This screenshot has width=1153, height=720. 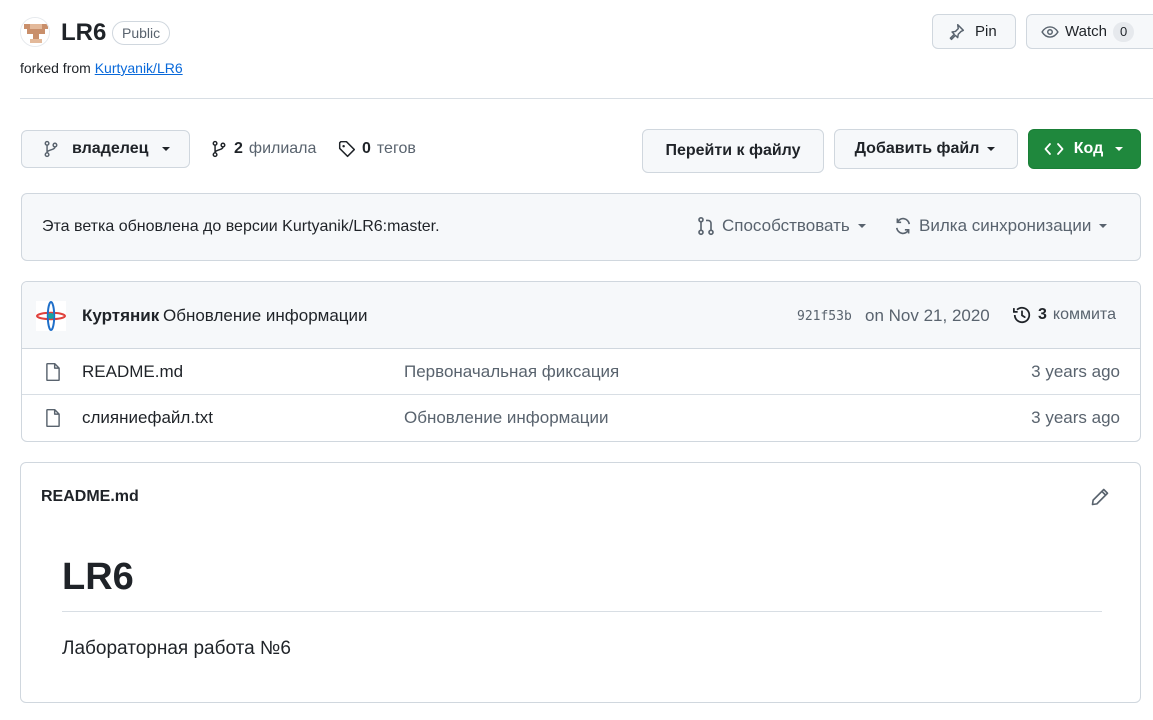 What do you see at coordinates (51, 316) in the screenshot?
I see `commit-author-avatar` at bounding box center [51, 316].